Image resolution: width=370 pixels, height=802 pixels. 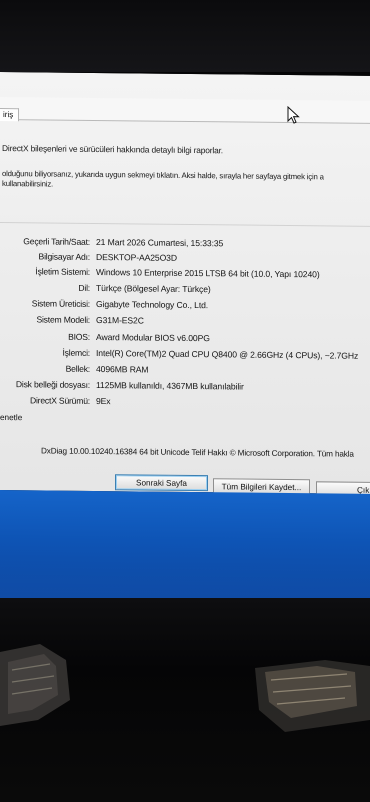 What do you see at coordinates (185, 404) in the screenshot?
I see `info-row-directx: DirectX Sürümü: 9Ex` at bounding box center [185, 404].